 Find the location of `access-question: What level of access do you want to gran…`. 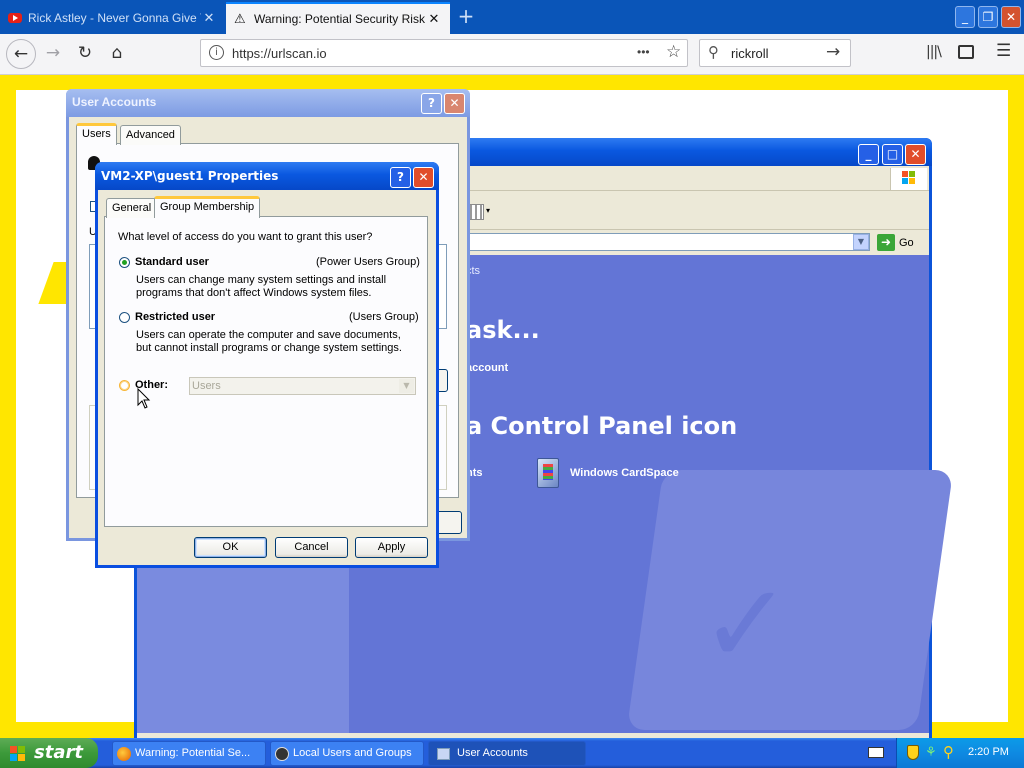

access-question: What level of access do you want to gran… is located at coordinates (245, 237).